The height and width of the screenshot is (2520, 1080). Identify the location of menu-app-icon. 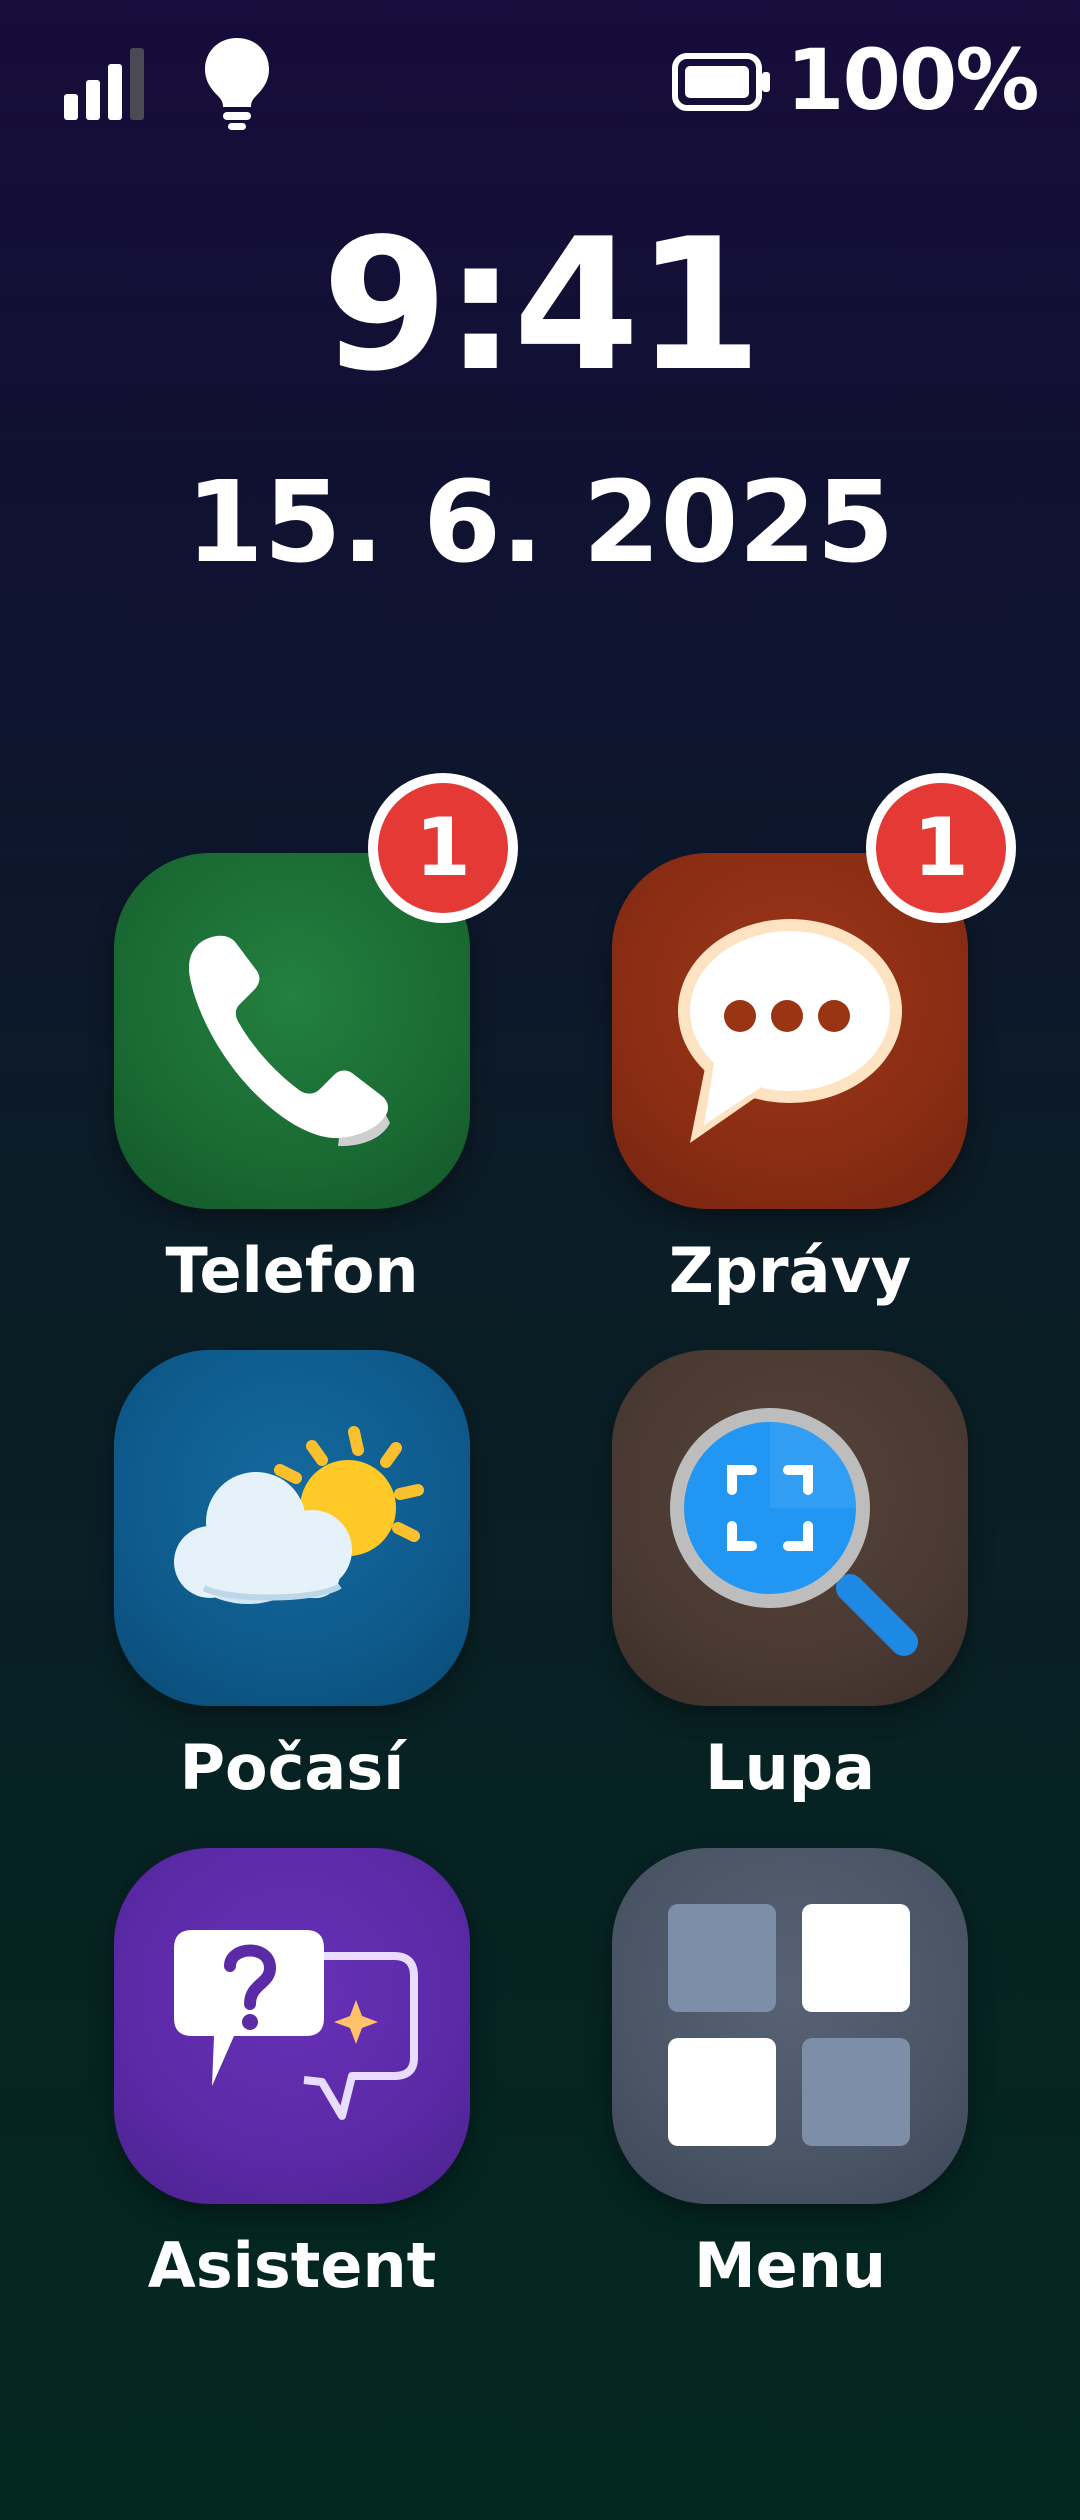
(790, 2026).